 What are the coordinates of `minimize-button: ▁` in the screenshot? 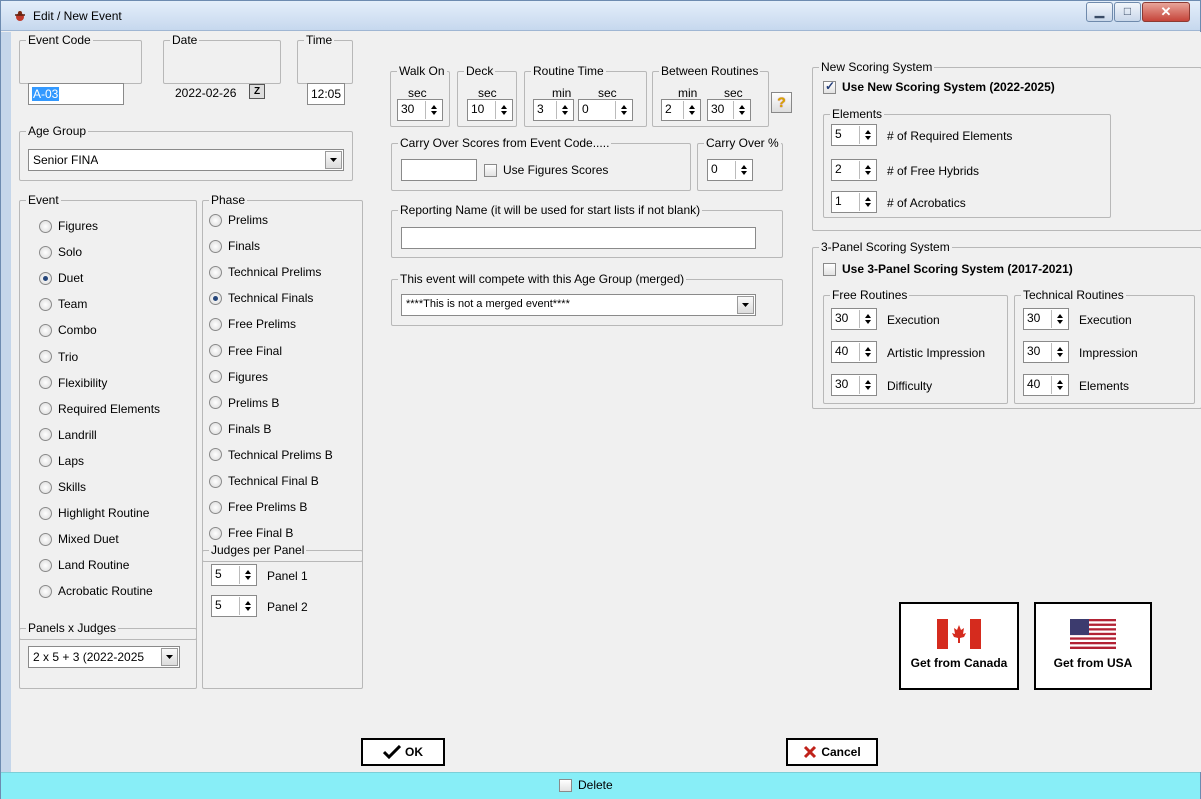 It's located at (1099, 12).